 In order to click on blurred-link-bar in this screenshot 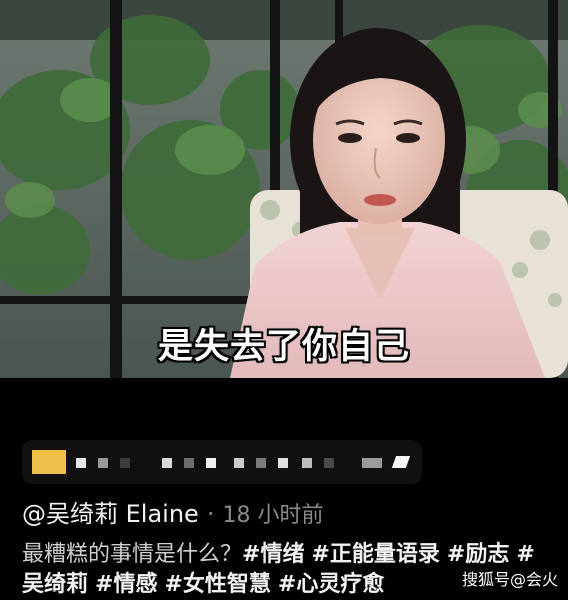, I will do `click(222, 462)`.